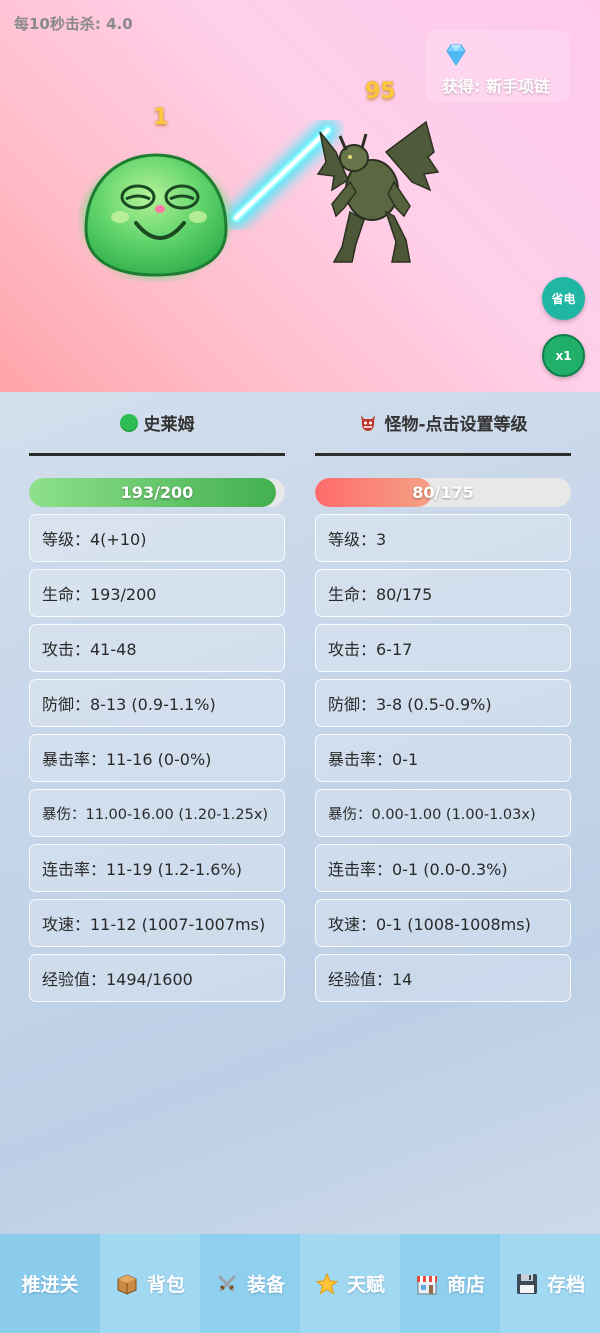 Image resolution: width=600 pixels, height=1333 pixels. Describe the element at coordinates (227, 1283) in the screenshot. I see `crossed-swords-icon` at that location.